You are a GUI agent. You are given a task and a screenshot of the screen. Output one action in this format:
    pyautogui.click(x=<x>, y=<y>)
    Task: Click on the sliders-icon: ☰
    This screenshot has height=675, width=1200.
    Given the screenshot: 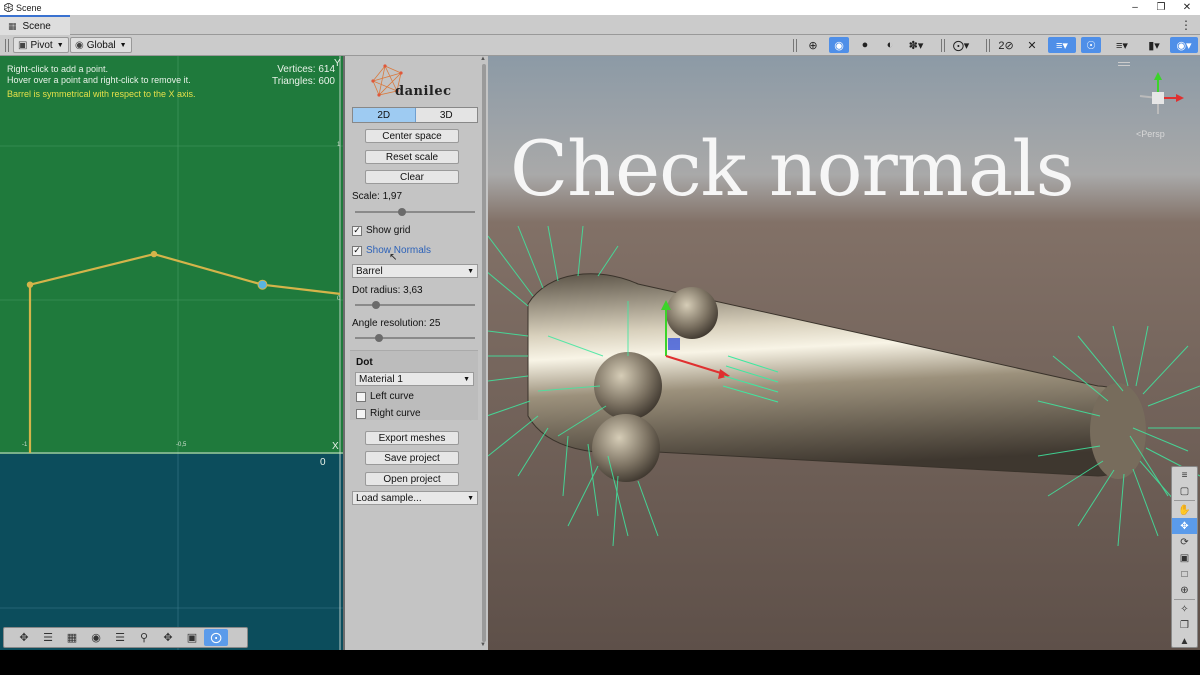 What is the action you would take?
    pyautogui.click(x=48, y=637)
    